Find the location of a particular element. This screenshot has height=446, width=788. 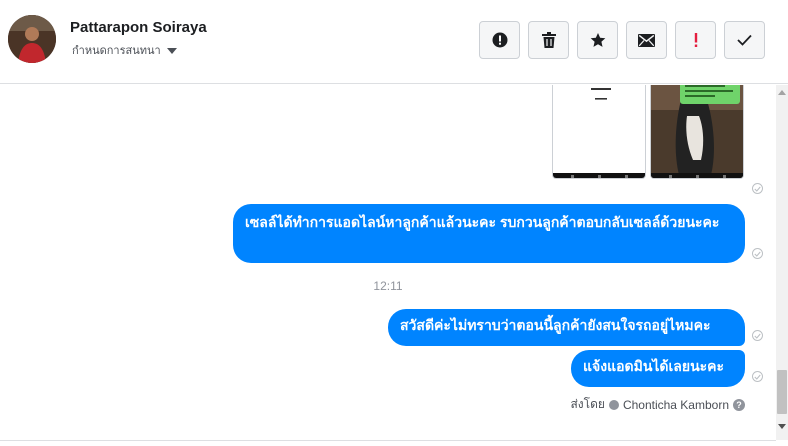

star-icon is located at coordinates (597, 40).